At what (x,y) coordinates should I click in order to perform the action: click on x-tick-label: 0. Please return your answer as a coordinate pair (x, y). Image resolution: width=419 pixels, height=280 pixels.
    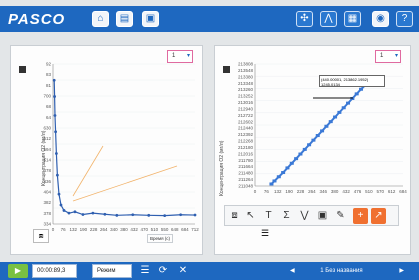
    Looking at the image, I should click on (53, 229).